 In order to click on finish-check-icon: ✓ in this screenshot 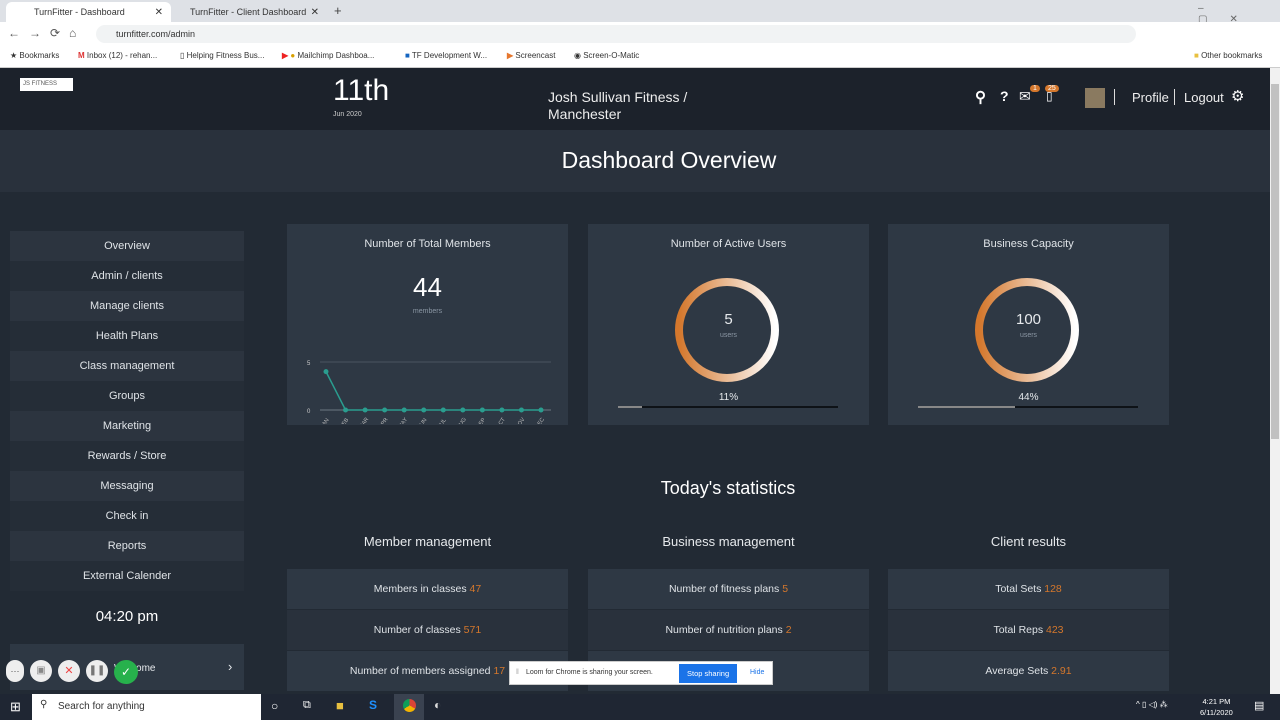, I will do `click(126, 672)`.